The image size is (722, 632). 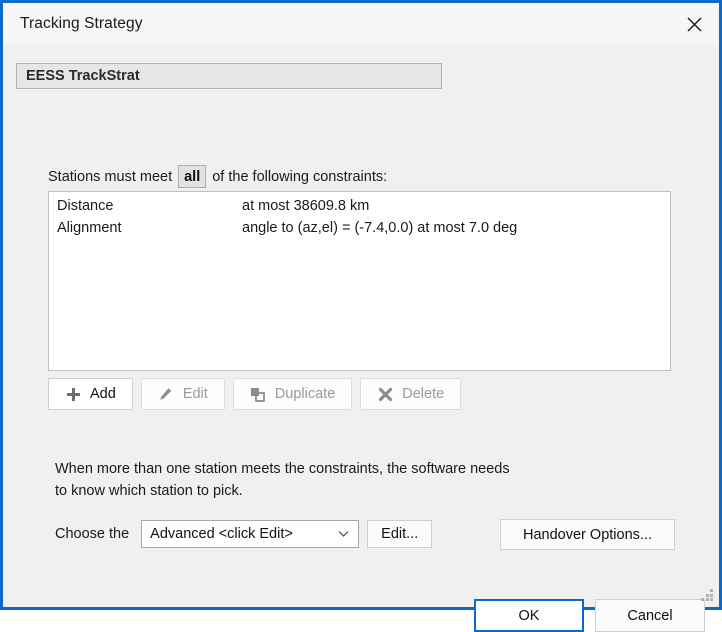 I want to click on edit-constraint-button: Edit, so click(x=182, y=394).